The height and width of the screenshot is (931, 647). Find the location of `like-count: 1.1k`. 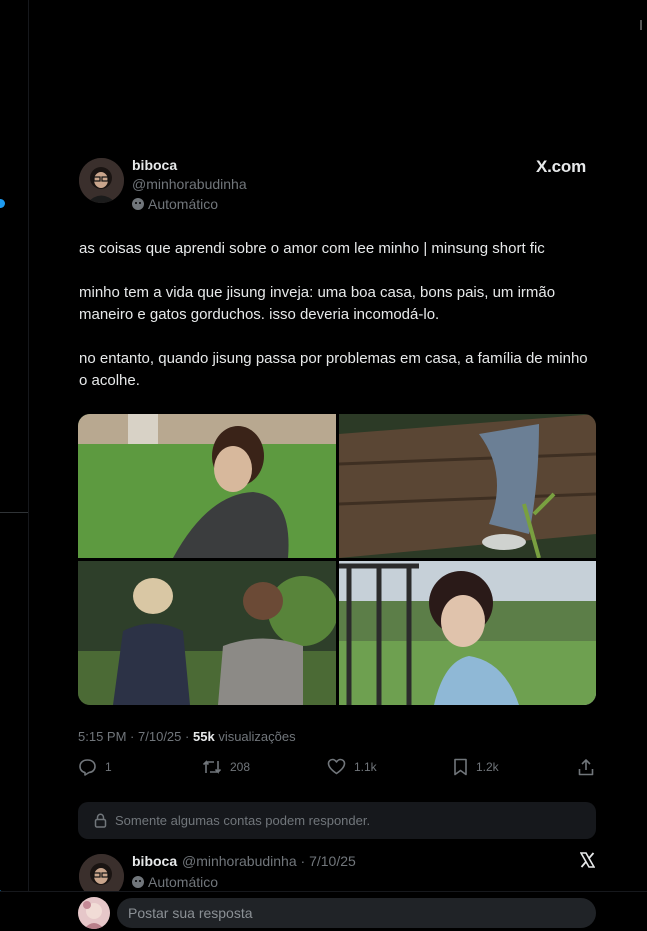

like-count: 1.1k is located at coordinates (365, 766).